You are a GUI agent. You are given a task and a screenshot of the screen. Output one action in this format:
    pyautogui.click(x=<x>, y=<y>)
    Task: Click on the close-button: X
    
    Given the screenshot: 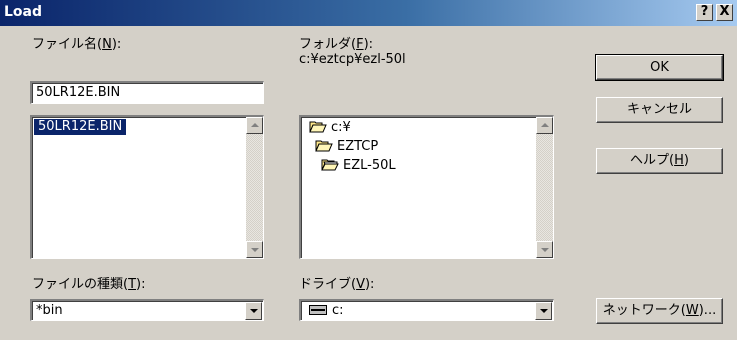 What is the action you would take?
    pyautogui.click(x=724, y=12)
    